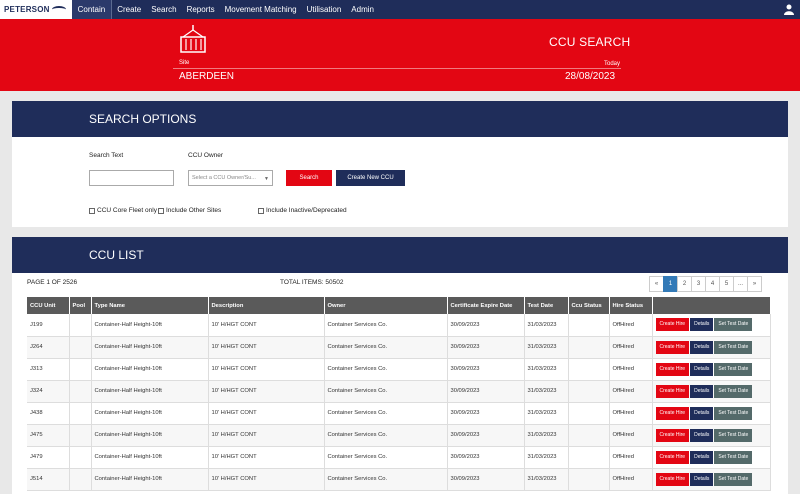  Describe the element at coordinates (486, 305) in the screenshot. I see `col-cert-expire: Certificate Expire Date` at that location.